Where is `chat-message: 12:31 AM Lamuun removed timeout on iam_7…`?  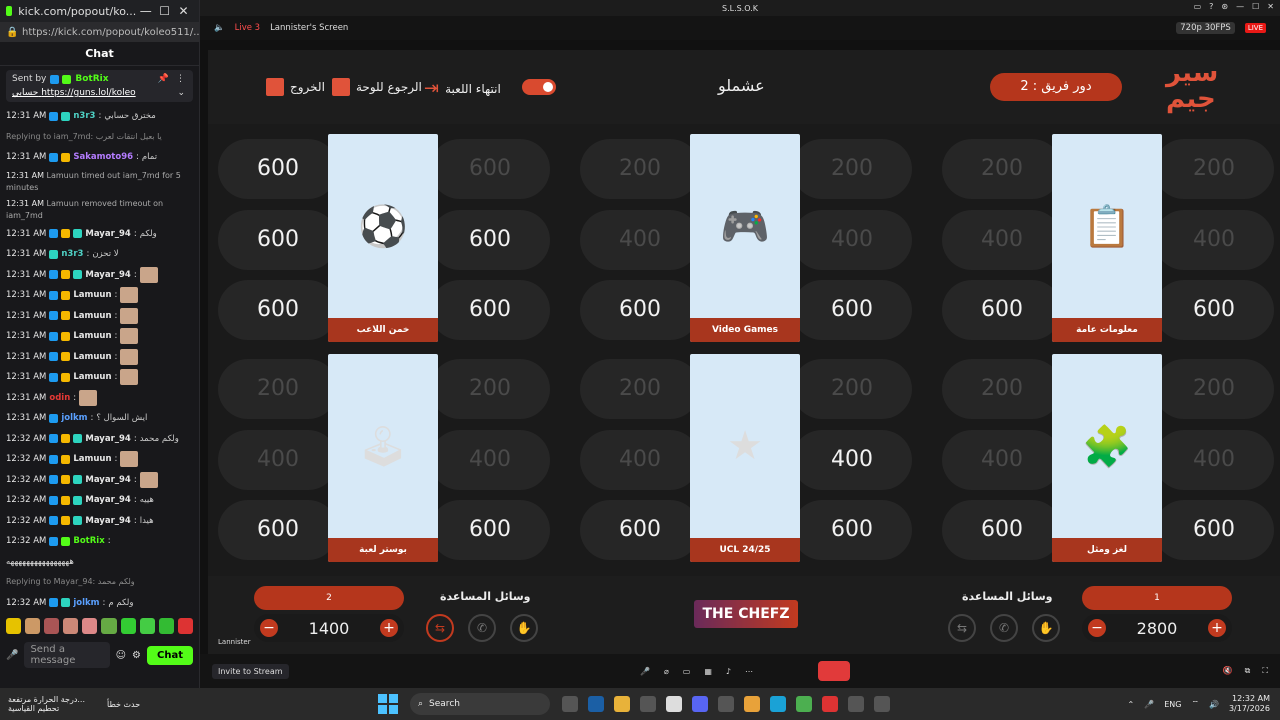
chat-message: 12:31 AM Lamuun removed timeout on iam_7… is located at coordinates (99, 210).